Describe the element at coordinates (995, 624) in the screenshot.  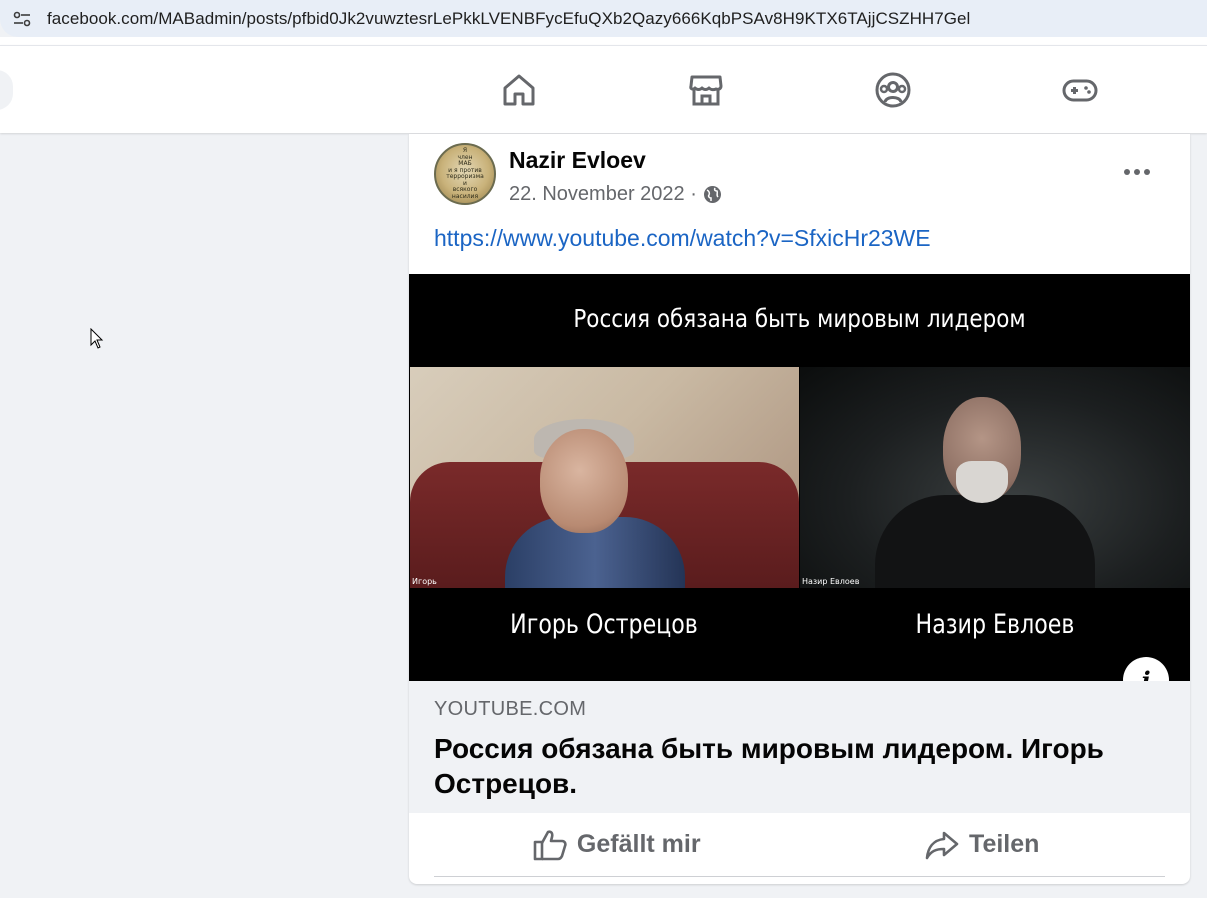
I see `video-name-right: Назир Евлоев` at that location.